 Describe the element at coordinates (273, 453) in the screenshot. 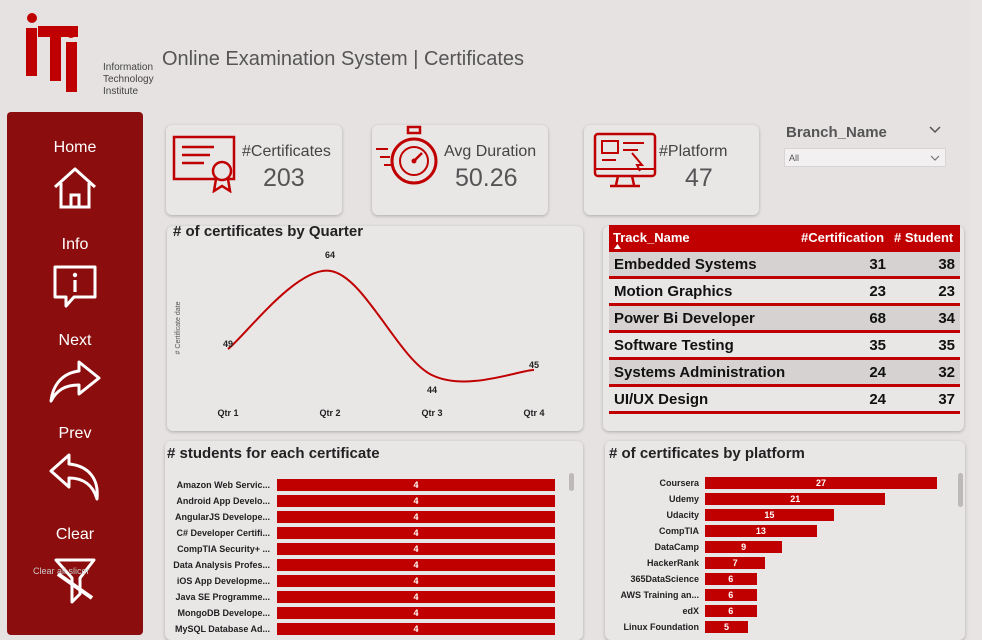

I see `chart-title: # students for each certificate` at that location.